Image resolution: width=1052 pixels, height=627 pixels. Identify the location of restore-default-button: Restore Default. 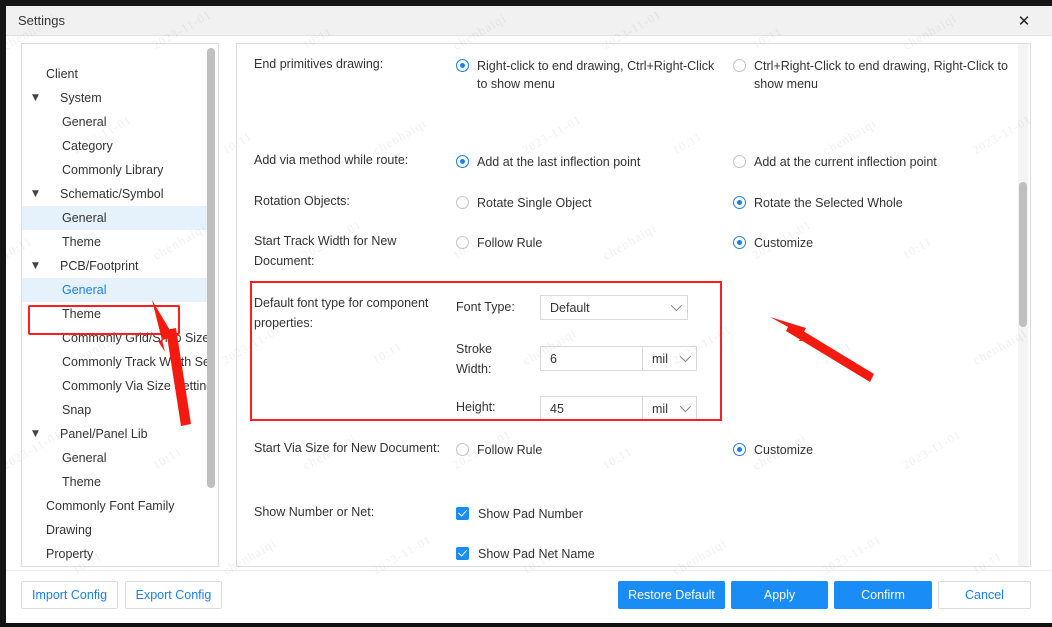
(671, 595).